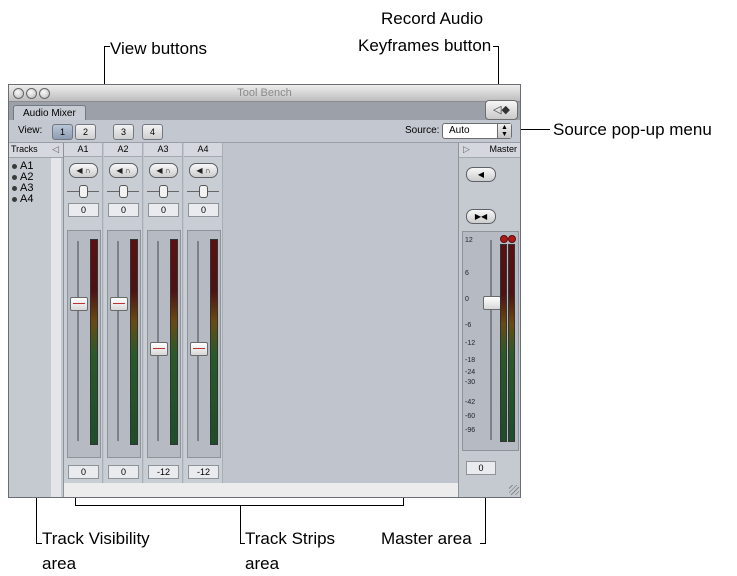  I want to click on title-bar: Tool Bench, so click(264, 93).